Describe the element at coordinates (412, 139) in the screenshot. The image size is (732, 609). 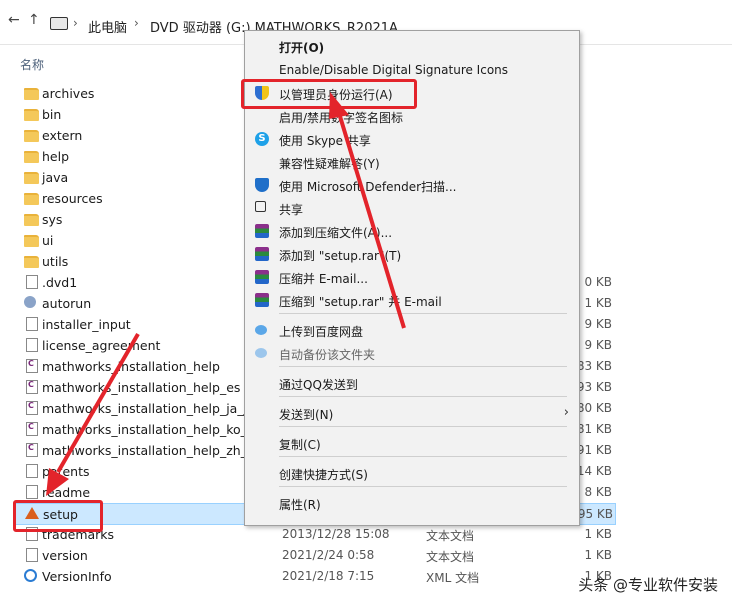
I see `context-menu-item: S 使用 Skype 共享` at that location.